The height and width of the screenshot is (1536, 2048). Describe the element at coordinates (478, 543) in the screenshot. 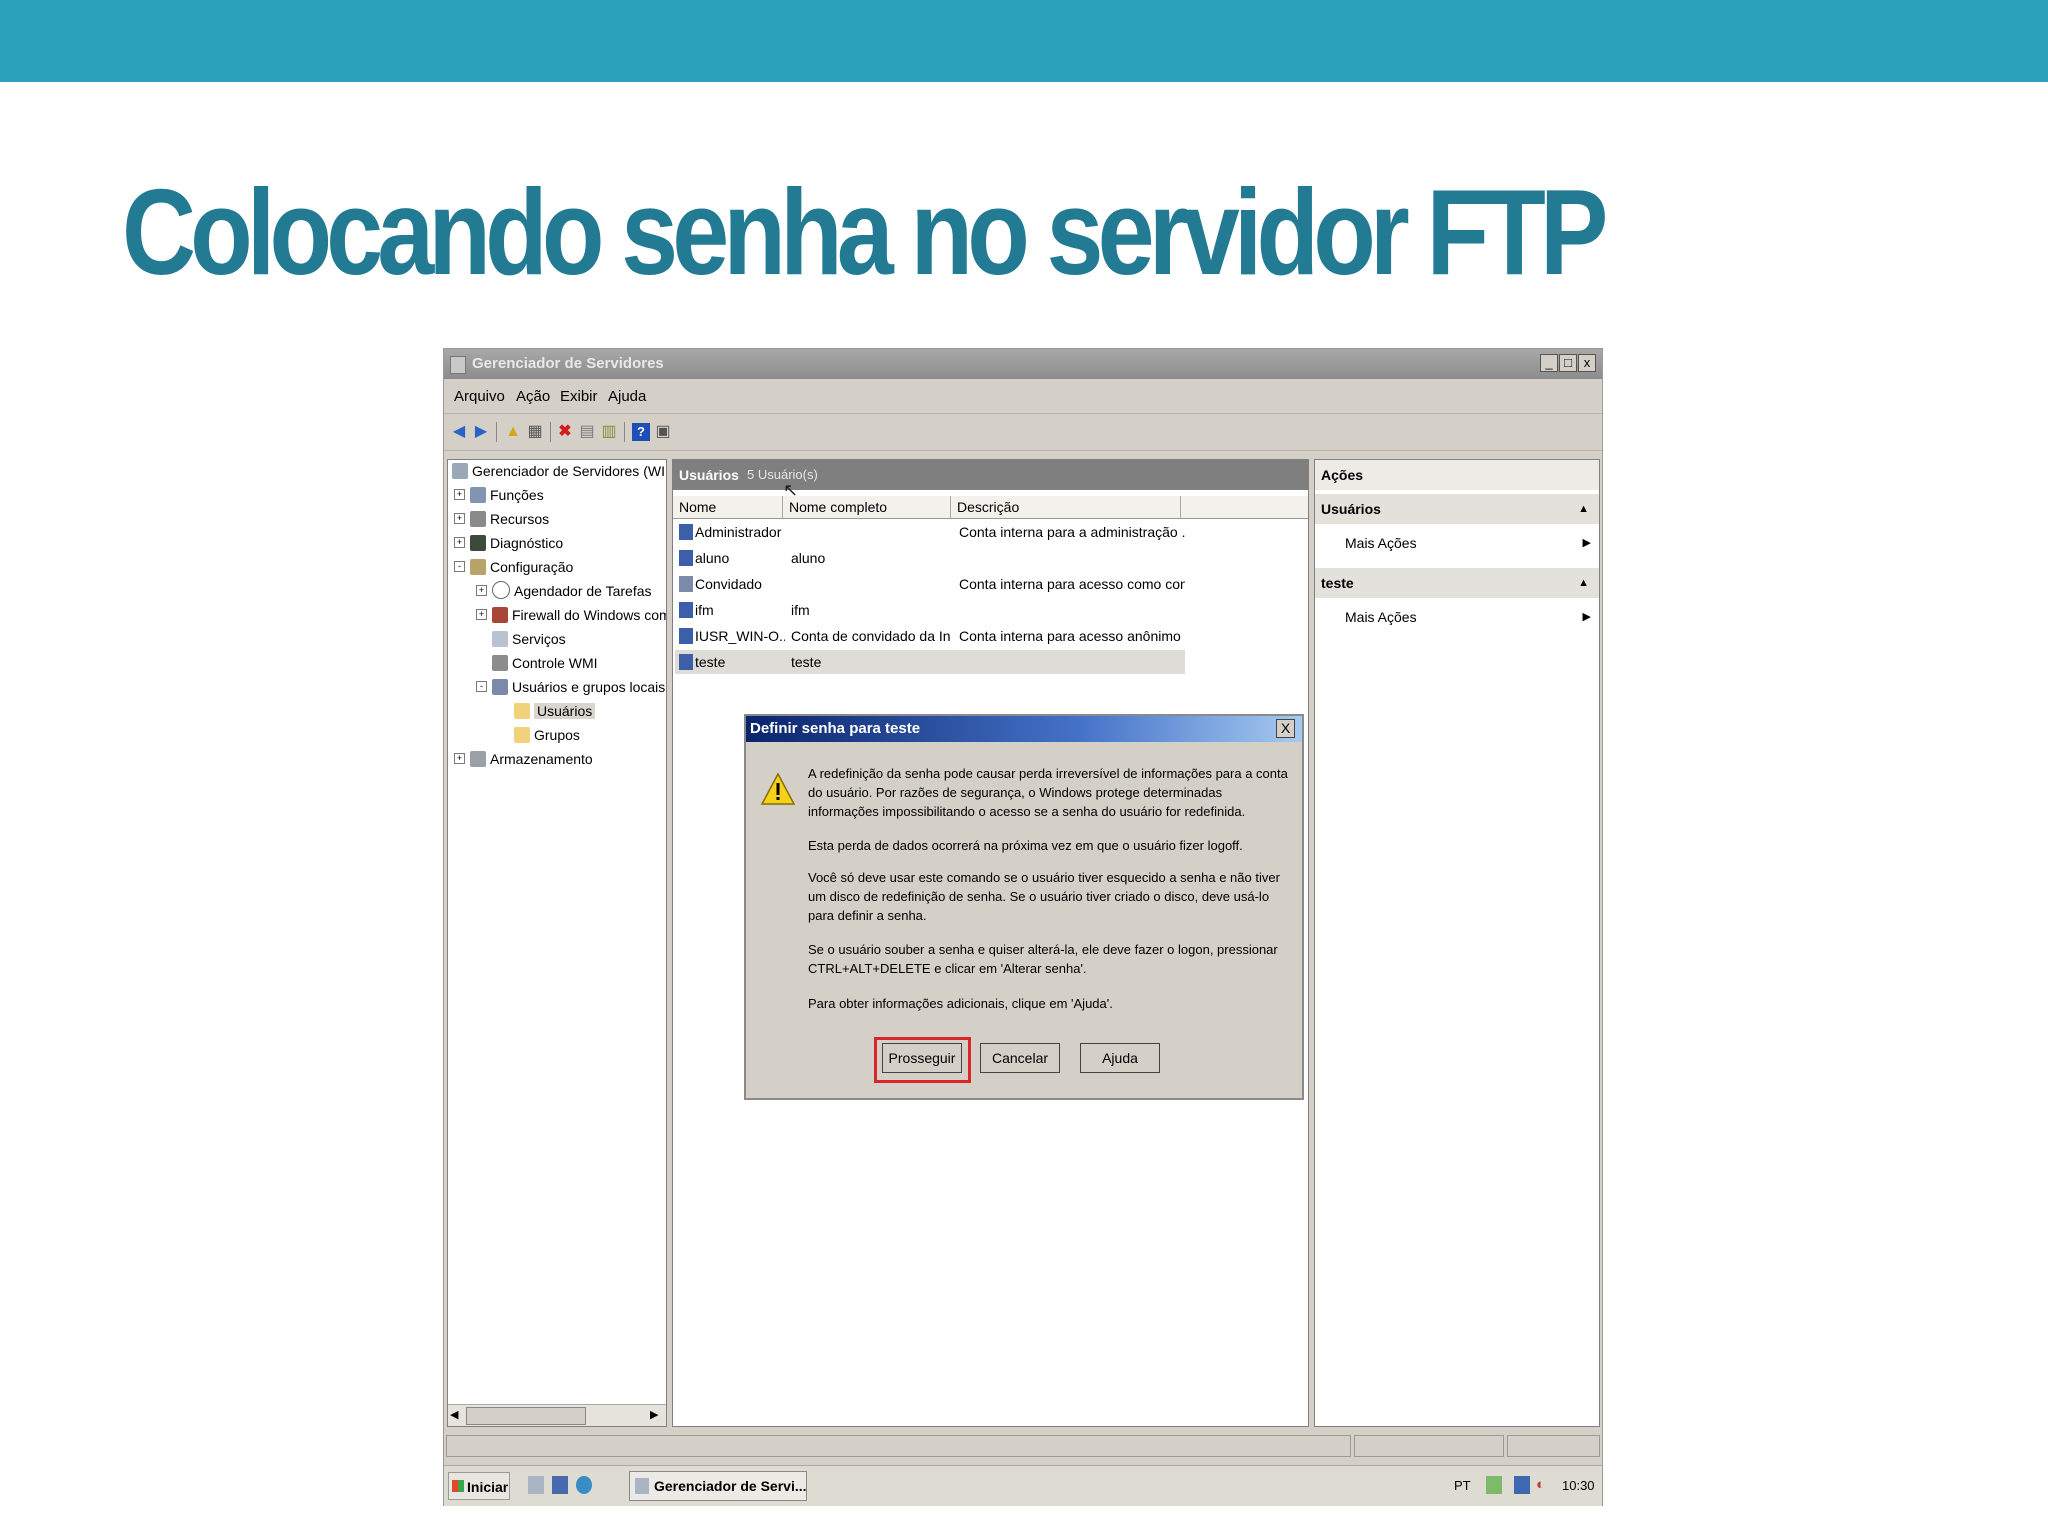

I see `diagnostics-icon` at that location.